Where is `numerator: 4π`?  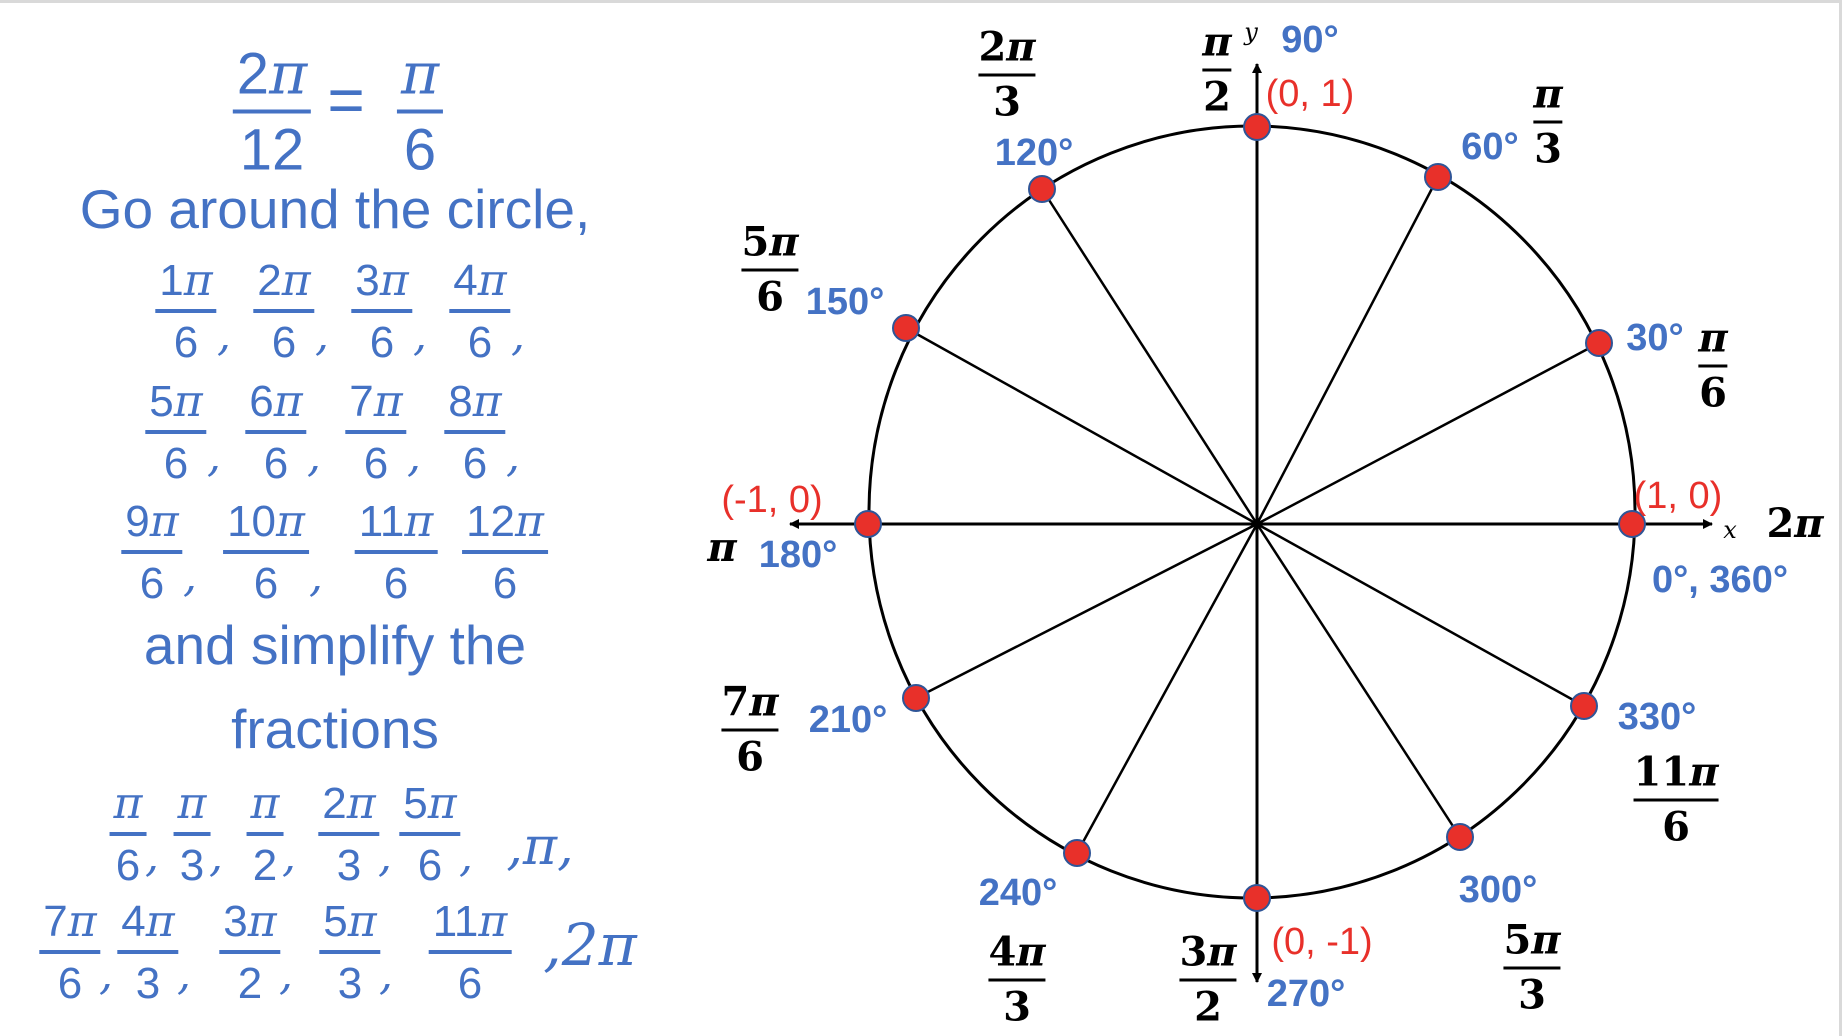 numerator: 4π is located at coordinates (1016, 952).